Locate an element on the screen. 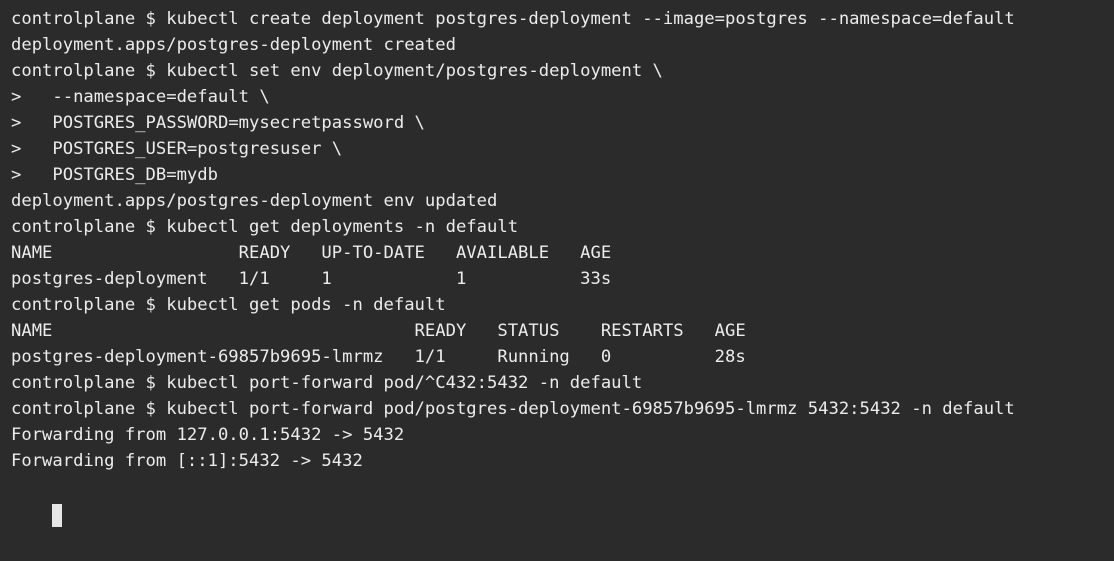 This screenshot has height=561, width=1114. terminal-line: Forwarding from 127.0.0.1:5432 -> 5432 is located at coordinates (208, 435).